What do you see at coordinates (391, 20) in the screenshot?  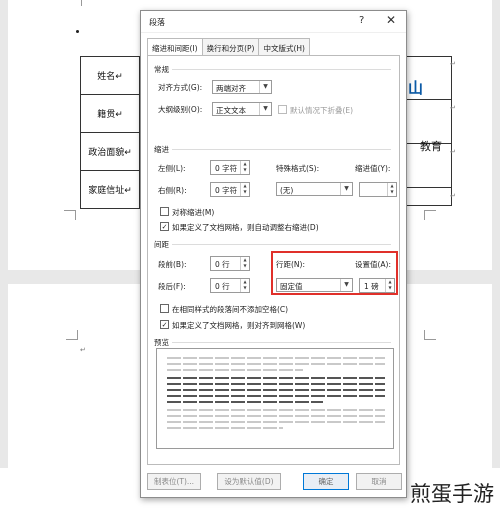 I see `close-icon: ✕` at bounding box center [391, 20].